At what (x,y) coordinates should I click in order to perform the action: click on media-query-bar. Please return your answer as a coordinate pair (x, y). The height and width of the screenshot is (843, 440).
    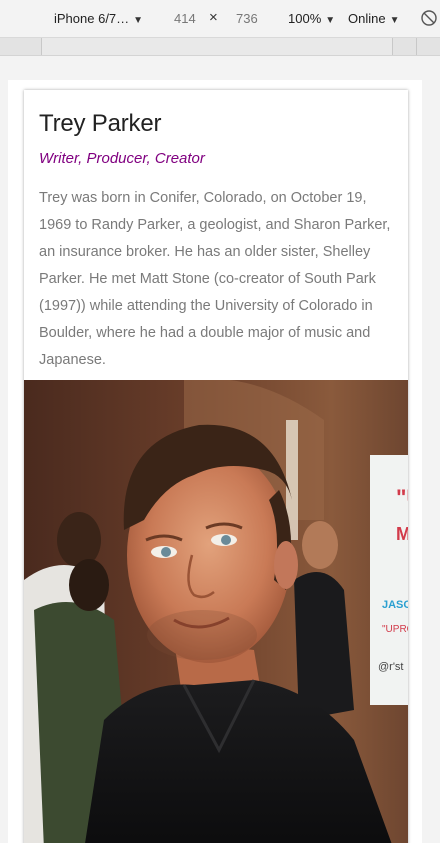
    Looking at the image, I should click on (220, 47).